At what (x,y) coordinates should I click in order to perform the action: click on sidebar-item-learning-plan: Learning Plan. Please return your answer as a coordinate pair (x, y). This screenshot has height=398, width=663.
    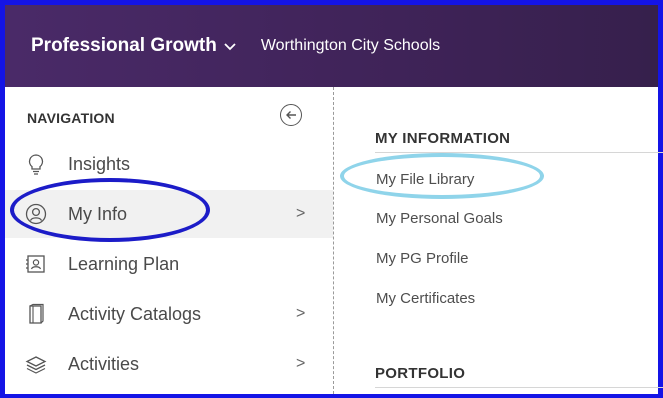
    Looking at the image, I should click on (169, 264).